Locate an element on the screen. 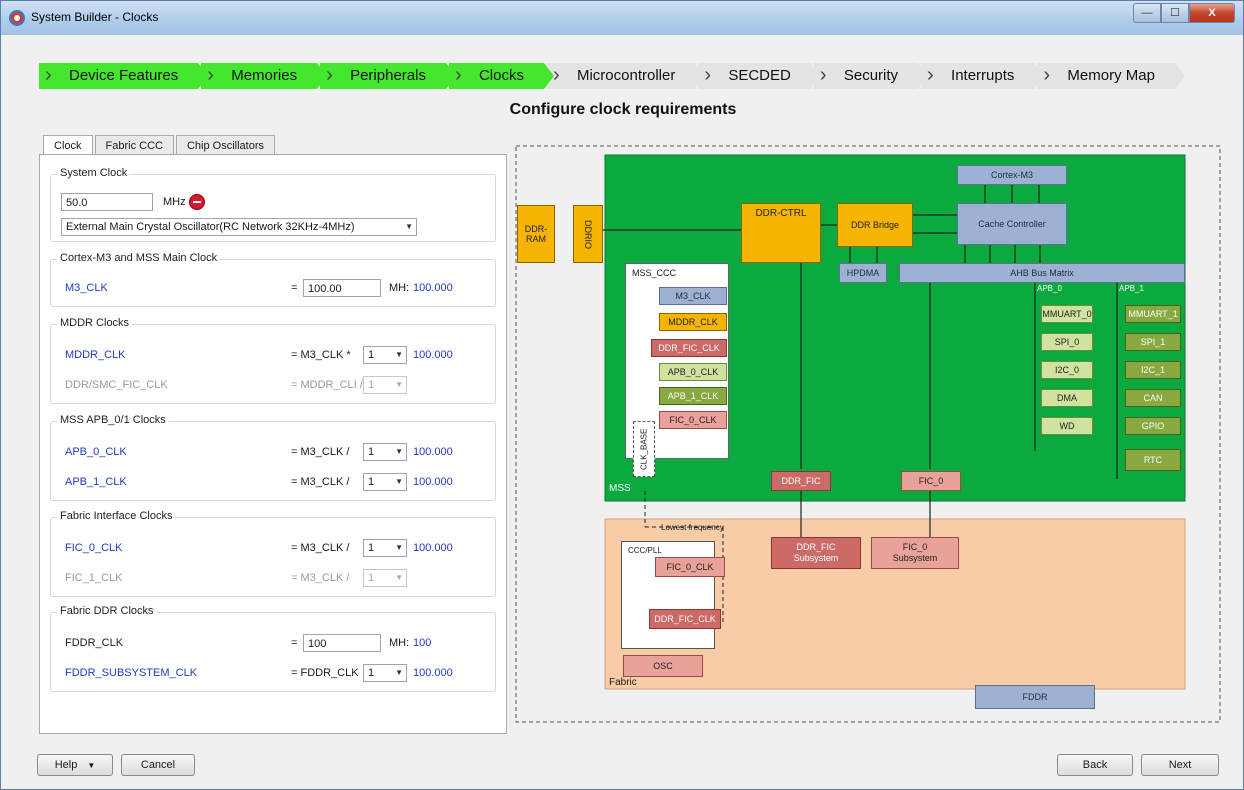  step-secded: › SECDED is located at coordinates (759, 76).